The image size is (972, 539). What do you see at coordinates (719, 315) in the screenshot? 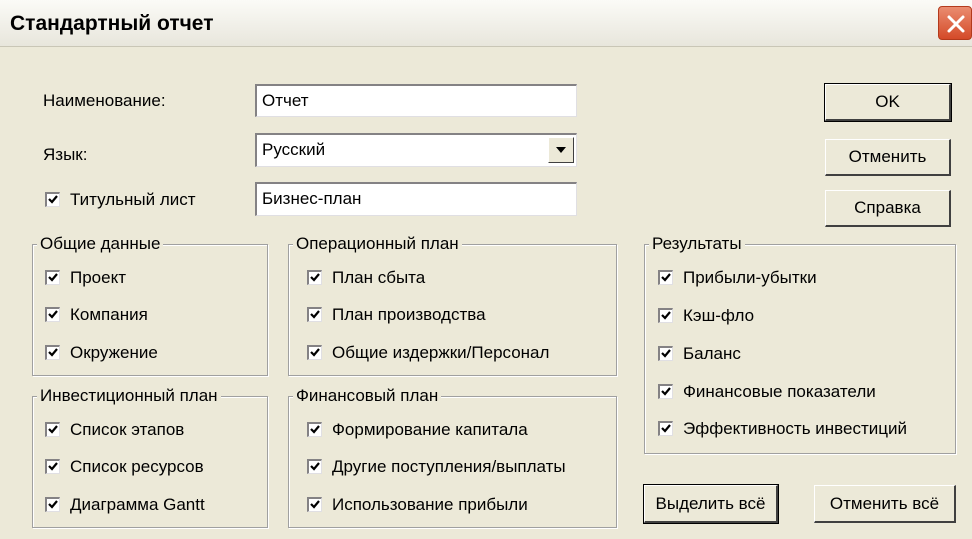
I see `checkbox-label: Кэш-фло` at bounding box center [719, 315].